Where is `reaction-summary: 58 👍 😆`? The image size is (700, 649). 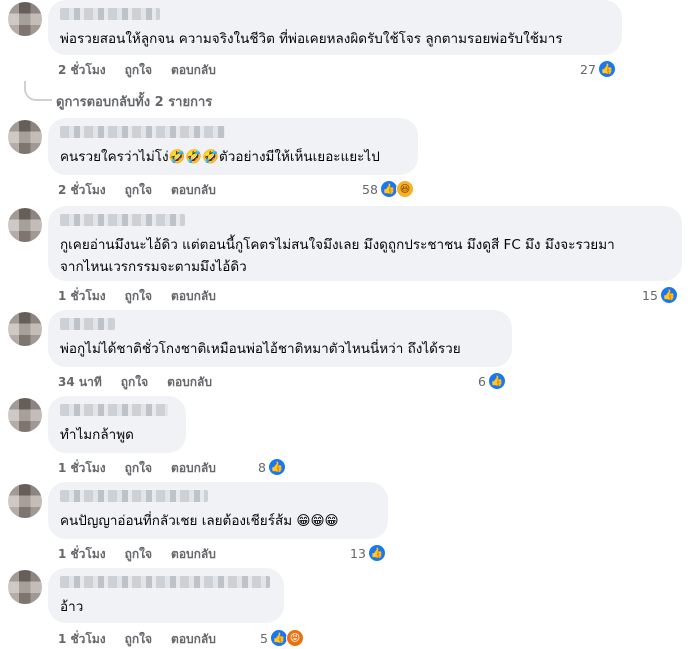
reaction-summary: 58 👍 😆 is located at coordinates (388, 189).